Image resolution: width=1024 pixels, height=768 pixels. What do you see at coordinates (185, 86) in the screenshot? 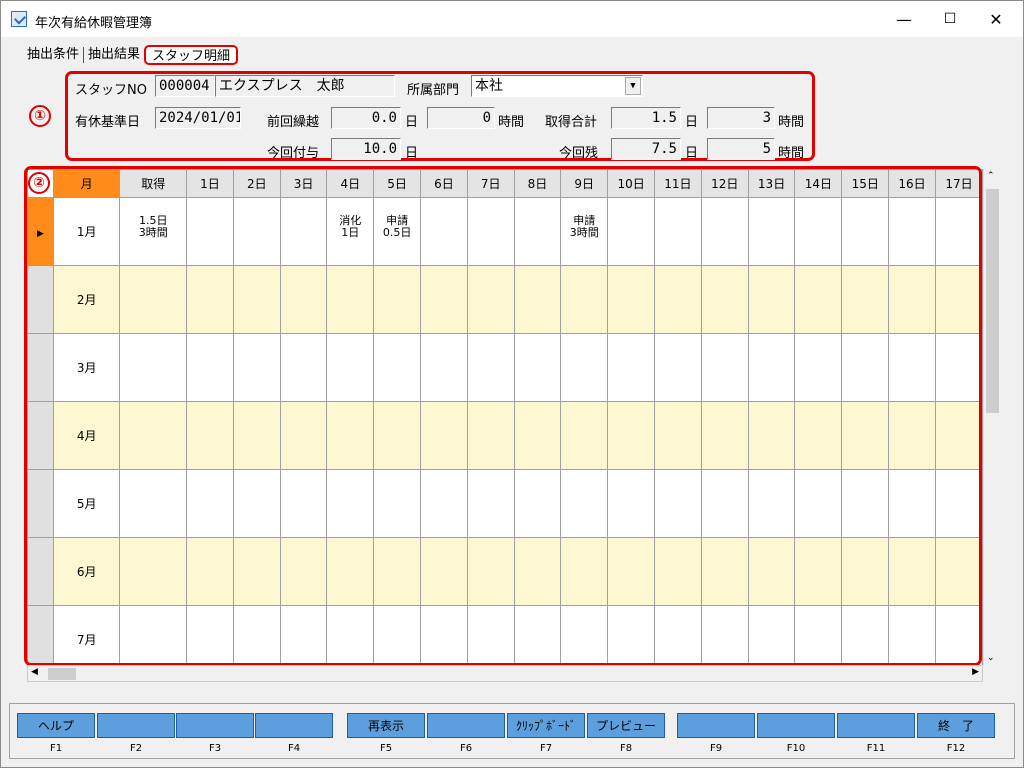
I see `staff-no-field: 000004` at bounding box center [185, 86].